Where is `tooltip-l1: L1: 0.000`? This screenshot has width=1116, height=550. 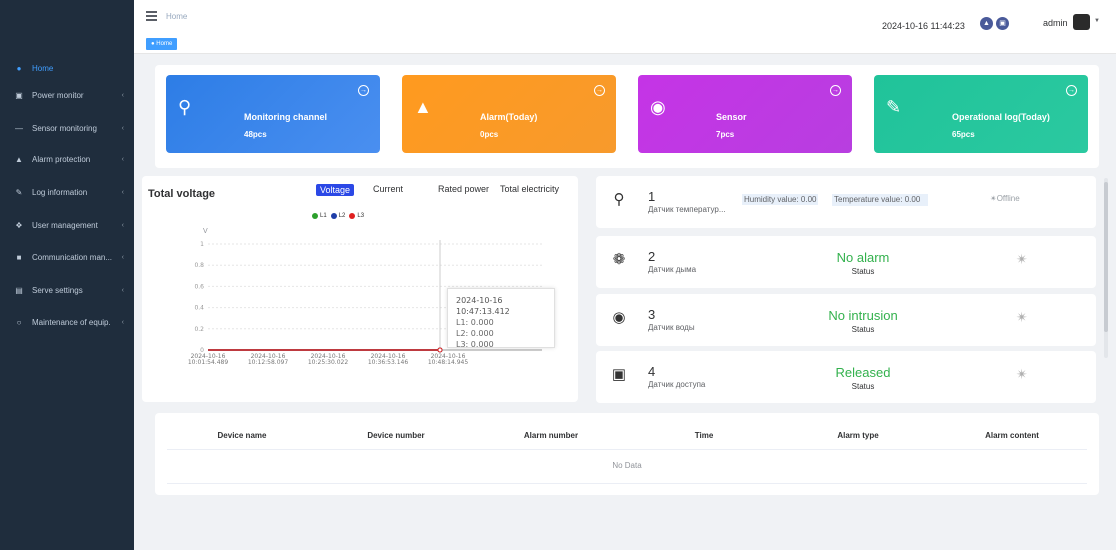
tooltip-l1: L1: 0.000 is located at coordinates (475, 322).